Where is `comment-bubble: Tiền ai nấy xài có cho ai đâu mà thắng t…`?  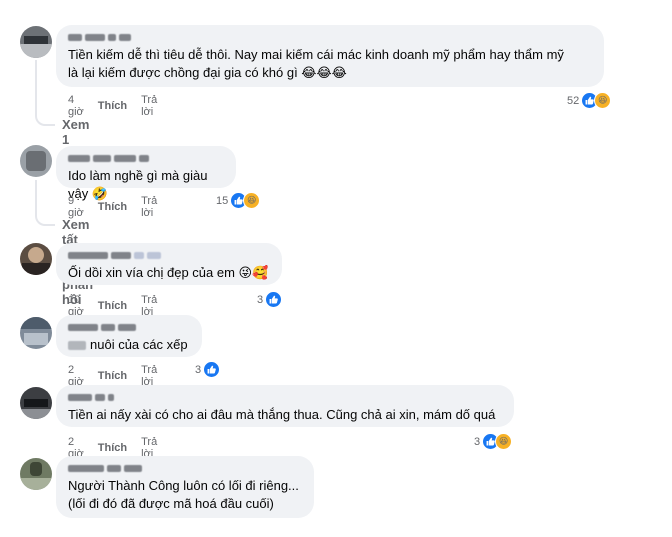 comment-bubble: Tiền ai nấy xài có cho ai đâu mà thắng t… is located at coordinates (285, 406).